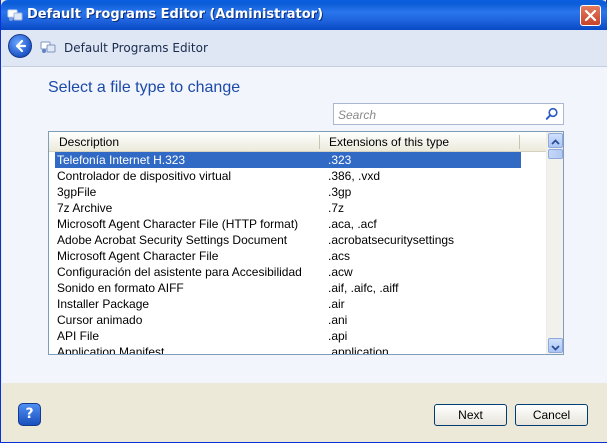 The width and height of the screenshot is (607, 443). I want to click on scroll-down-button, so click(555, 345).